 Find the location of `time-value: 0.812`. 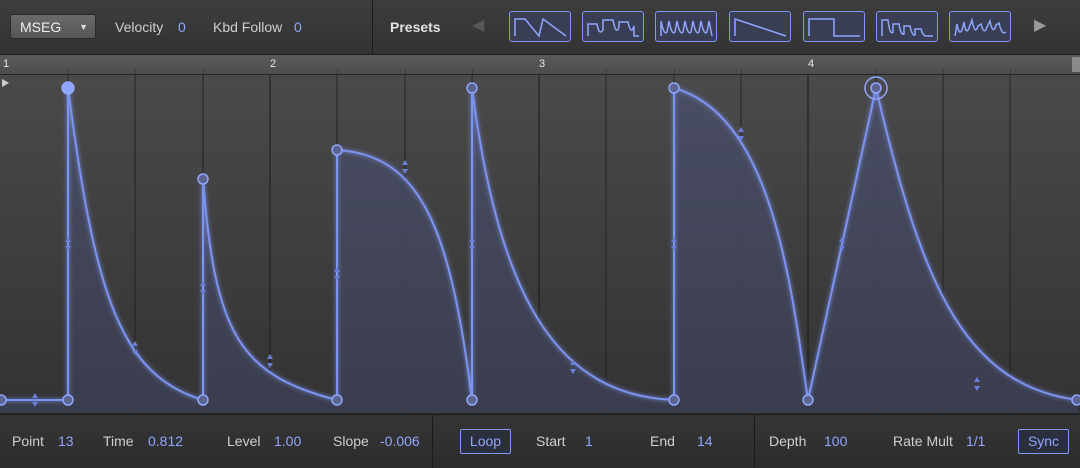

time-value: 0.812 is located at coordinates (165, 441).